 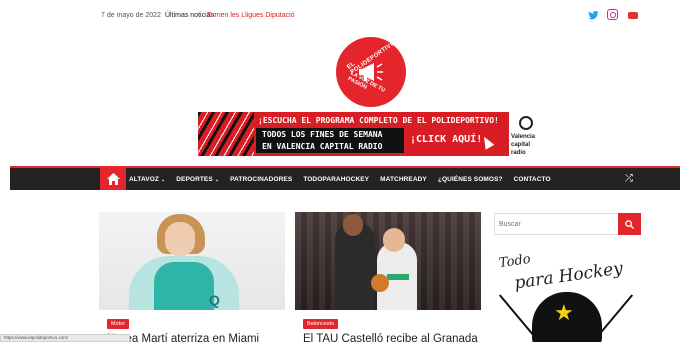 I want to click on radio-brand-text: Valencia capital radio, so click(x=523, y=145).